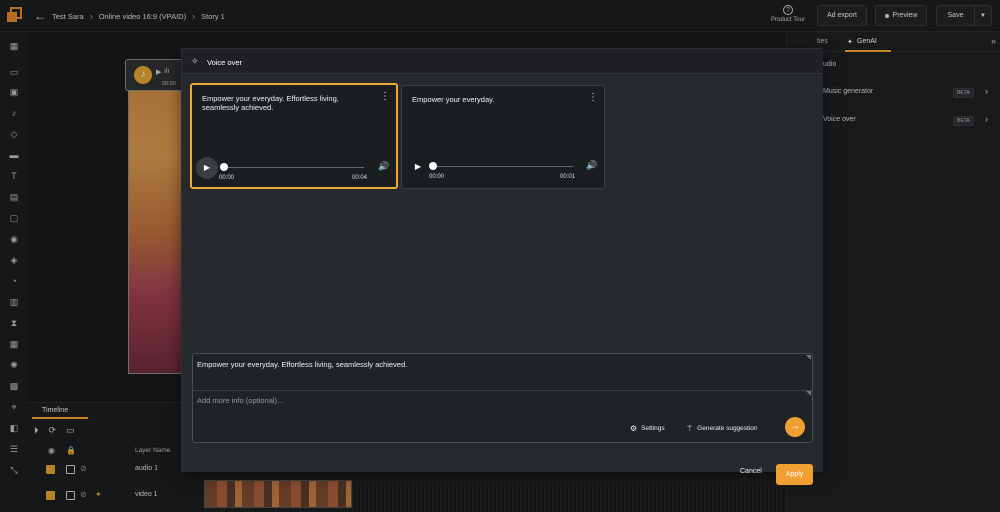  Describe the element at coordinates (727, 428) in the screenshot. I see `generate-suggestion-label: Generate suggestion` at that location.